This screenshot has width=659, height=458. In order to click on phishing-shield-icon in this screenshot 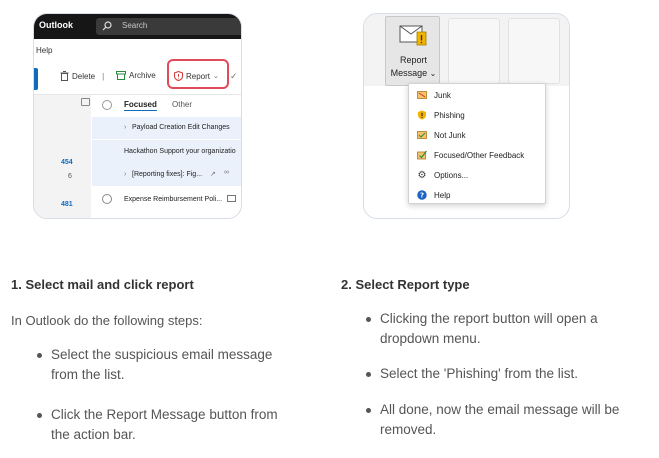, I will do `click(422, 115)`.